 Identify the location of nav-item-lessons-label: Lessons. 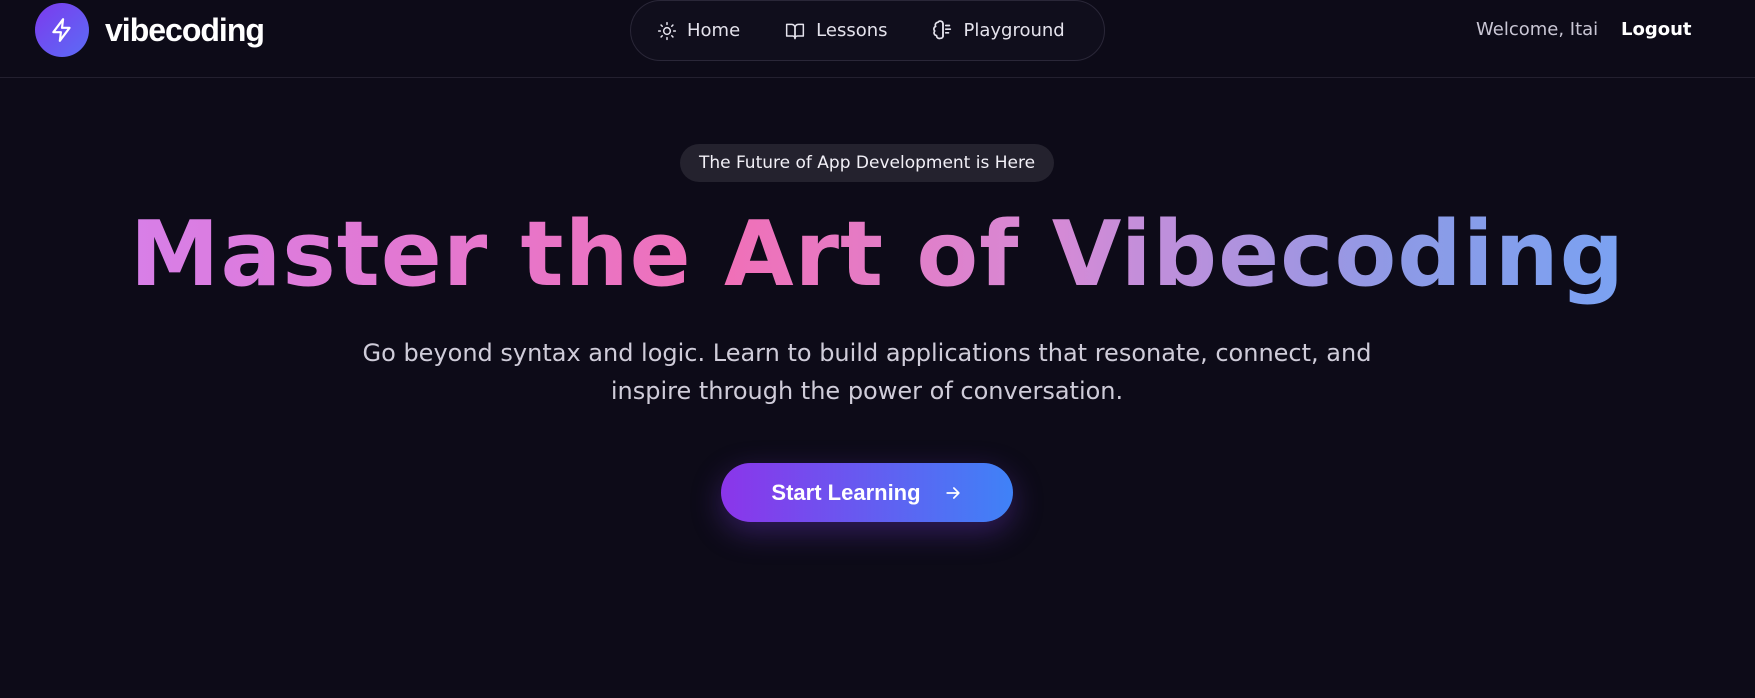
(852, 30).